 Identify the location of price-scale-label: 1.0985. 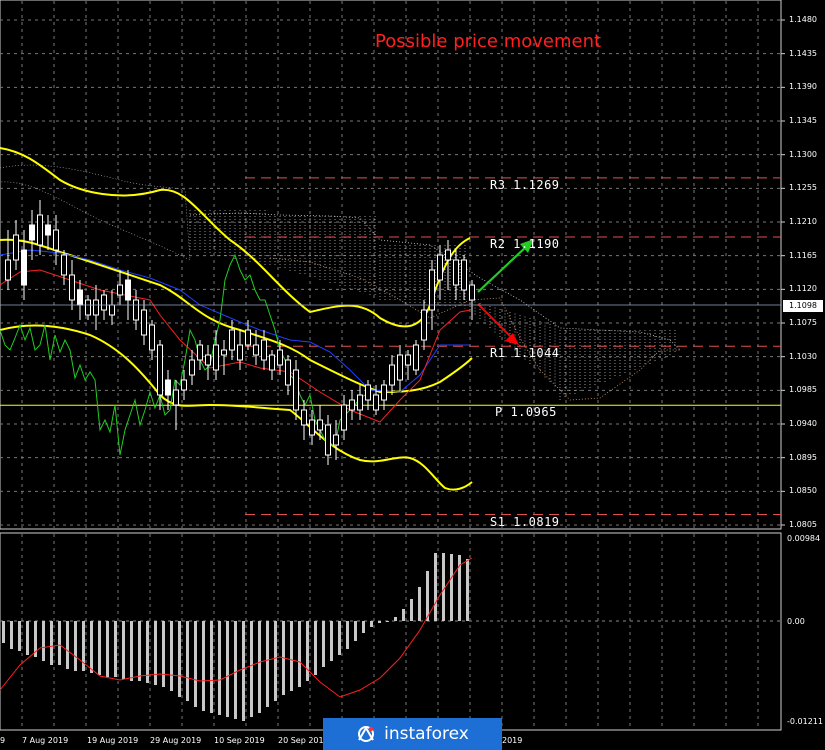
(803, 390).